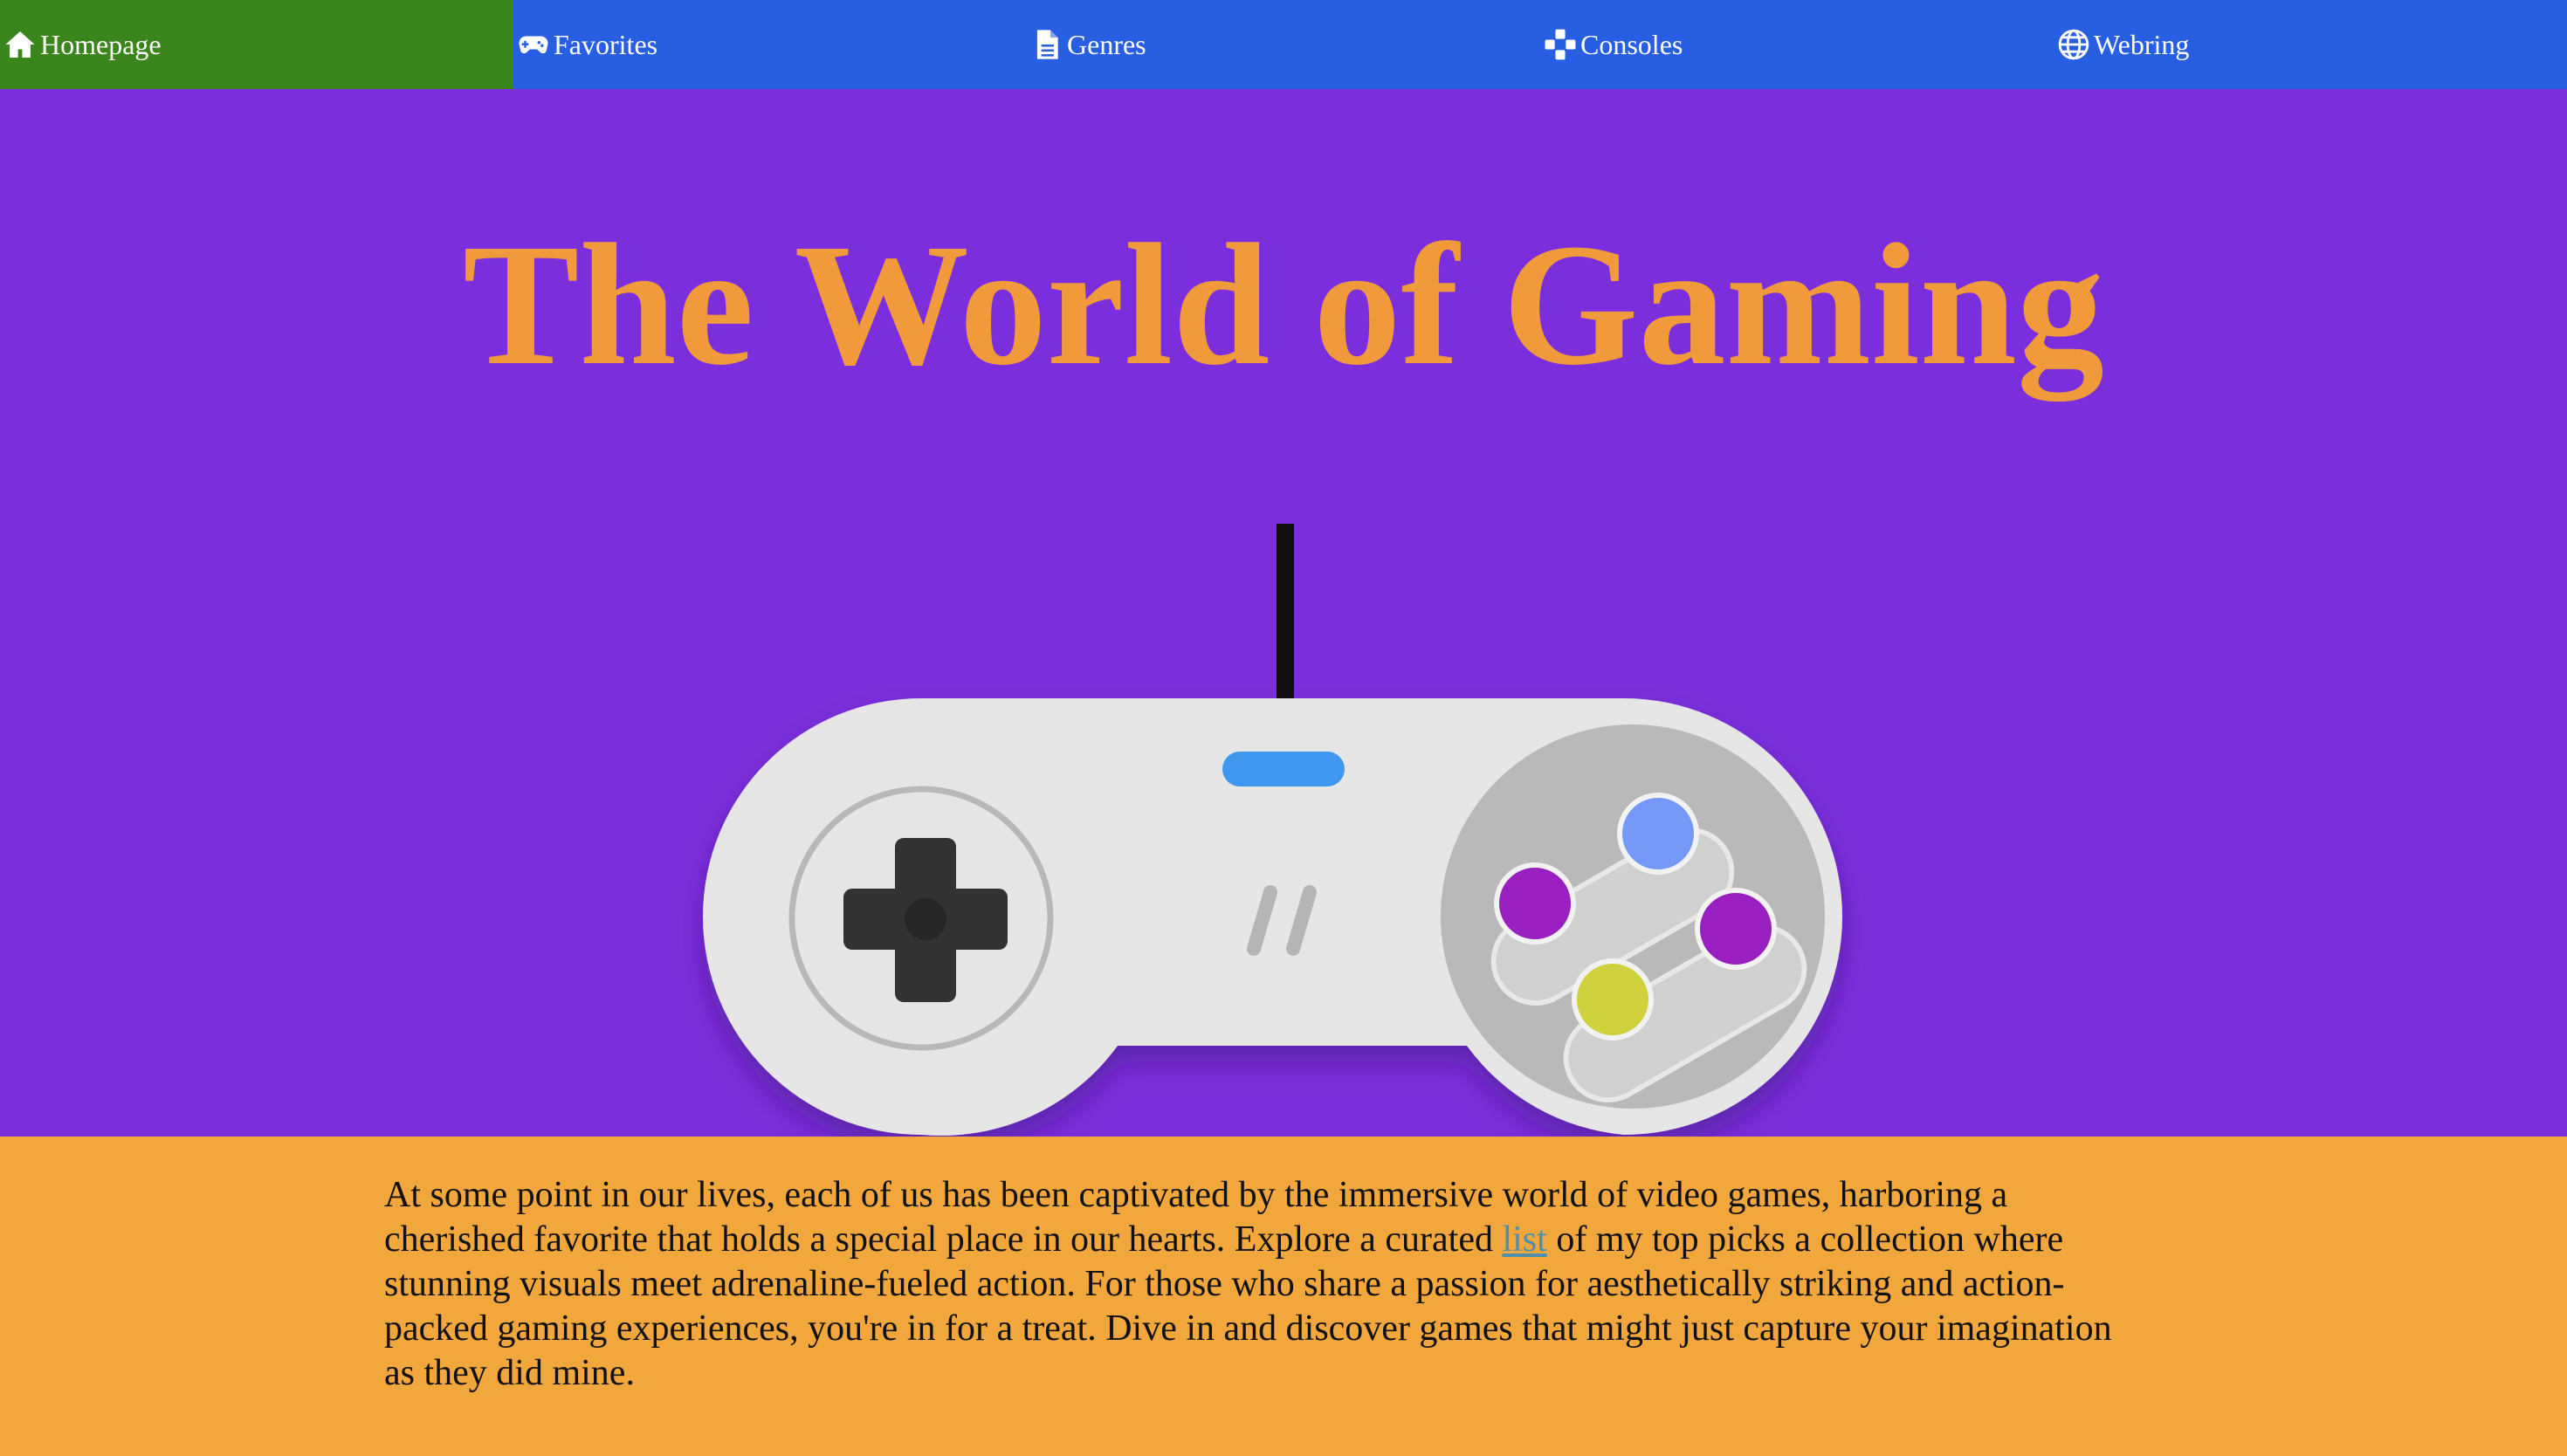 The height and width of the screenshot is (1456, 2567). I want to click on nav-item-label: Favorites, so click(606, 44).